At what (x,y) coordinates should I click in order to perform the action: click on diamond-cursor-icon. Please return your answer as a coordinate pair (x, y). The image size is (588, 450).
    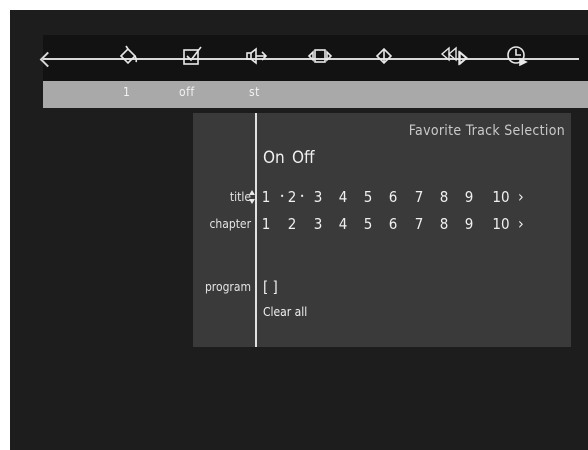
    Looking at the image, I should click on (384, 56).